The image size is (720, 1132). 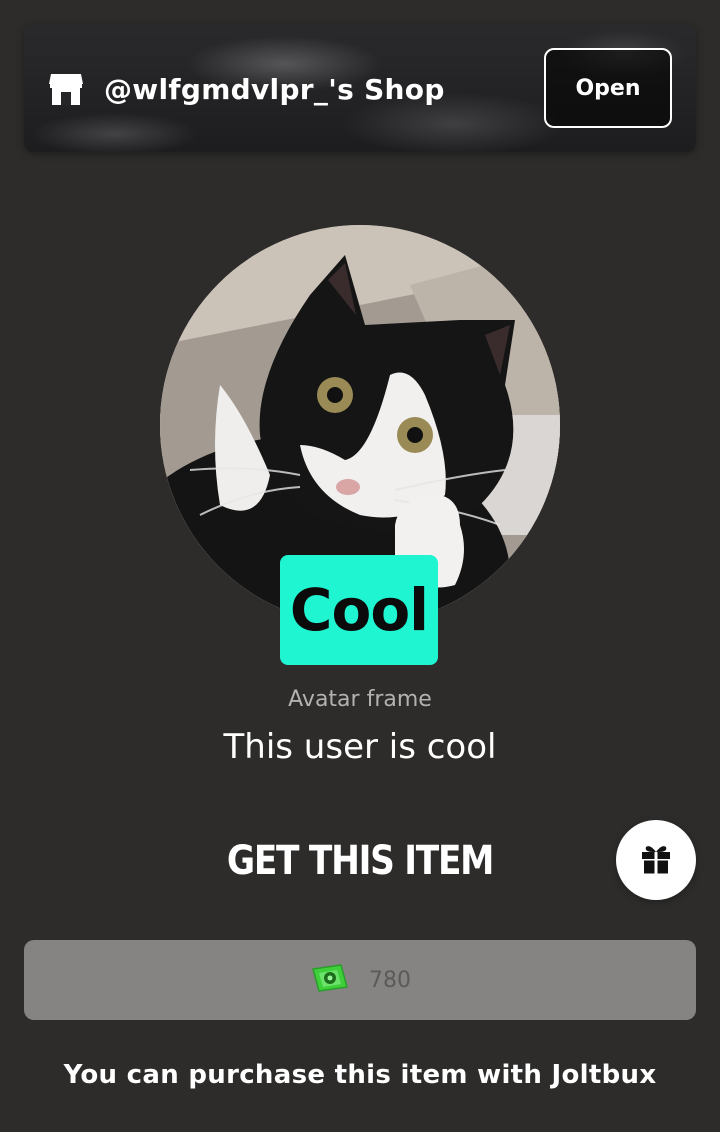 What do you see at coordinates (360, 980) in the screenshot?
I see `buy-with-joltbux-button: 780` at bounding box center [360, 980].